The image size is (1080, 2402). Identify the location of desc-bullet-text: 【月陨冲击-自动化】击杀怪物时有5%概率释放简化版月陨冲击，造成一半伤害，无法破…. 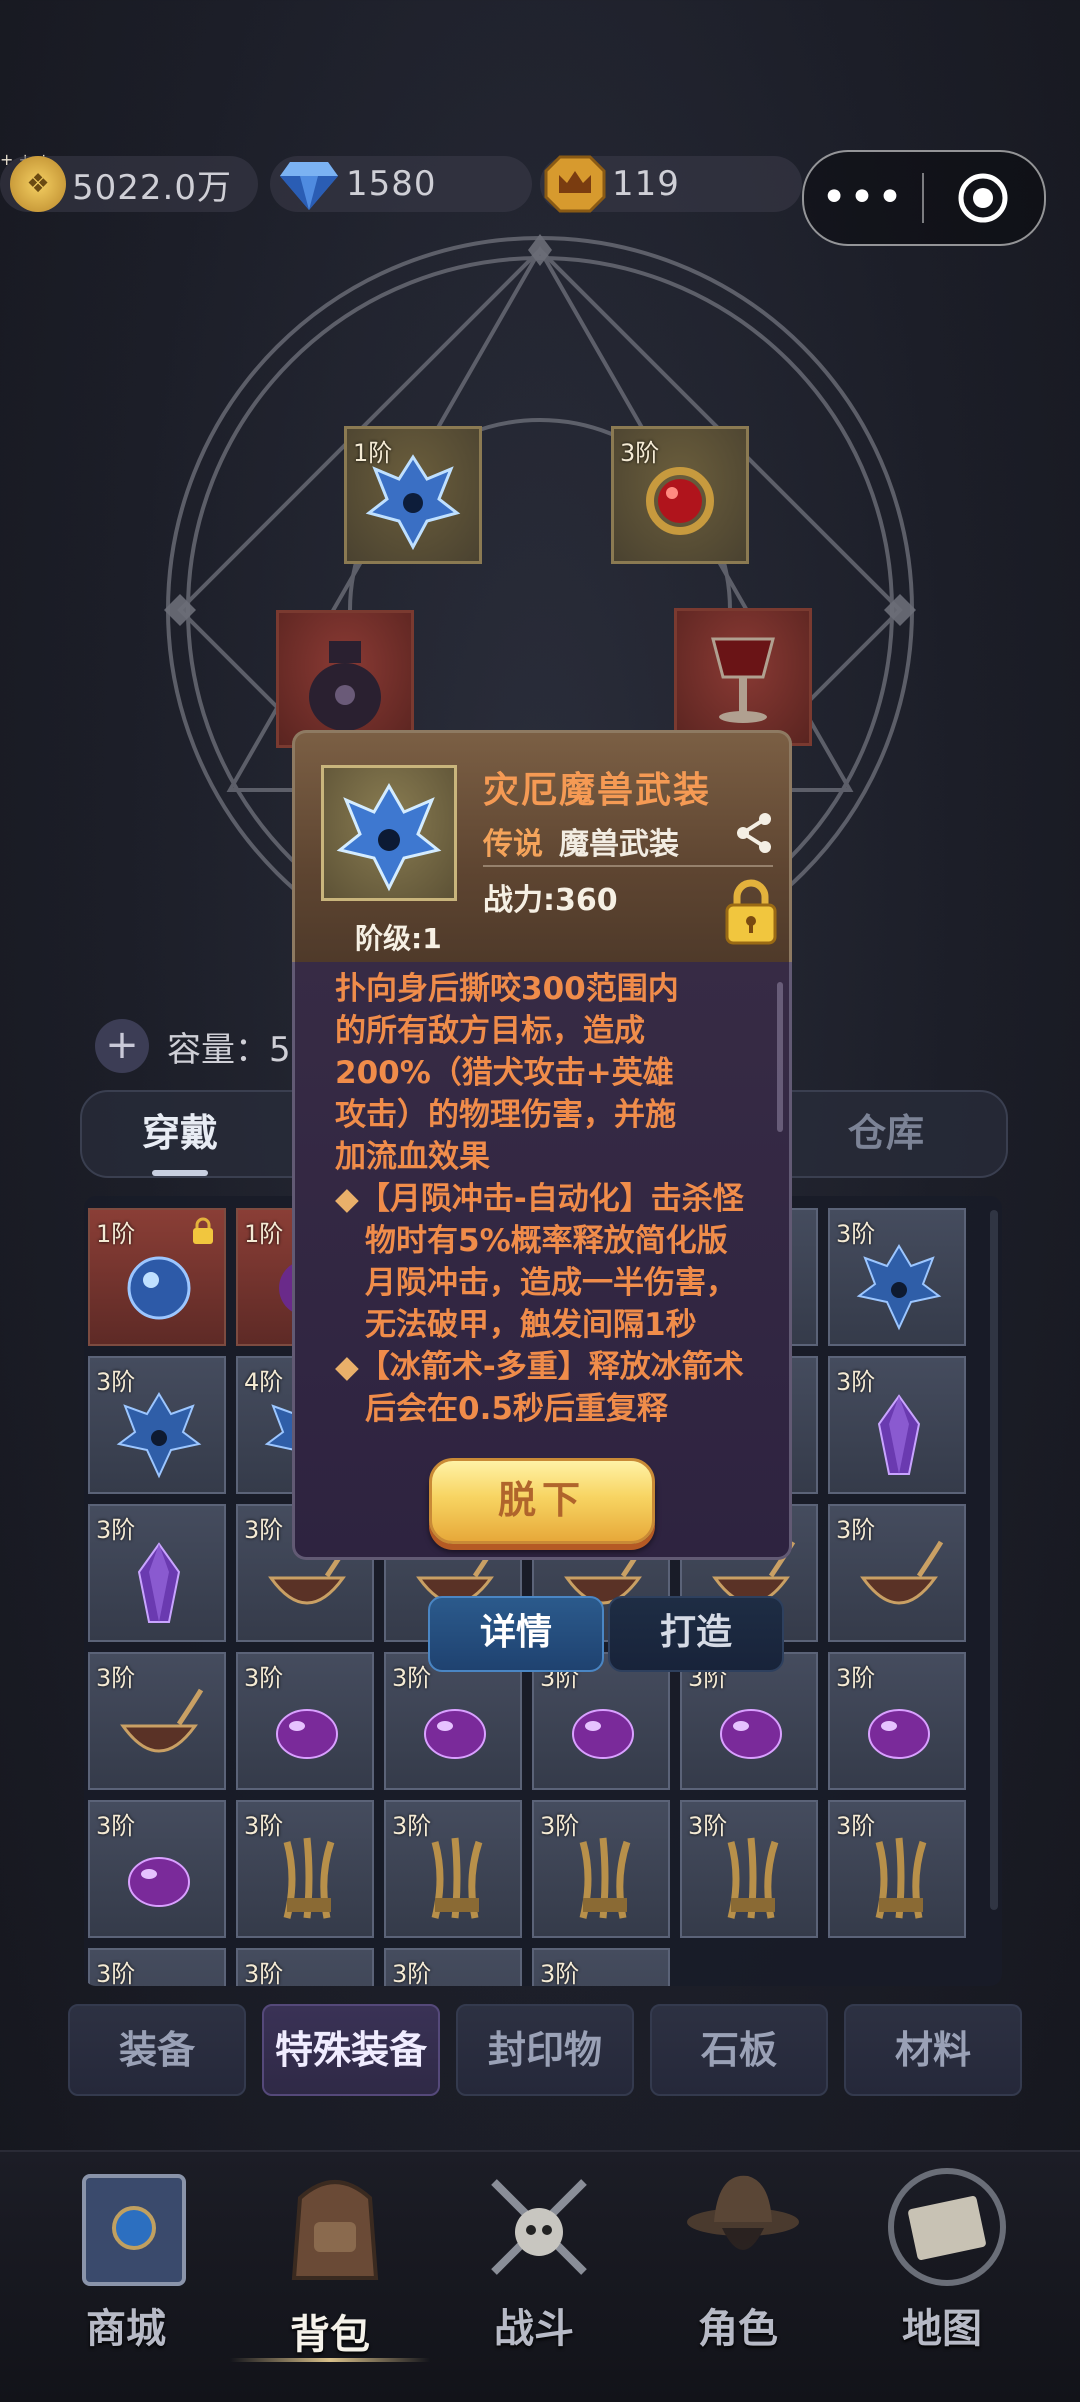
(551, 1262).